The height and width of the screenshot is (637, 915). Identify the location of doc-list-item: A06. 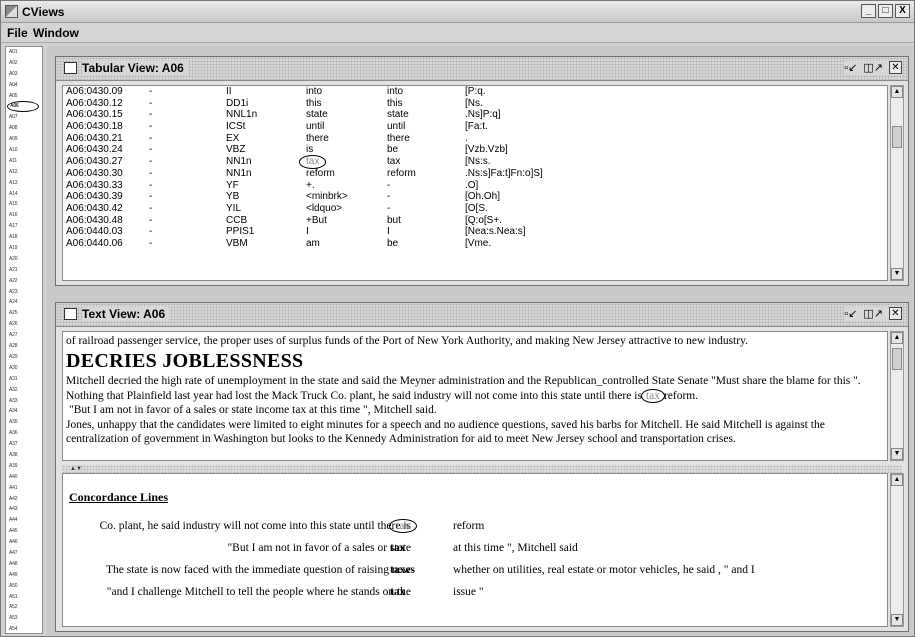
(23, 107).